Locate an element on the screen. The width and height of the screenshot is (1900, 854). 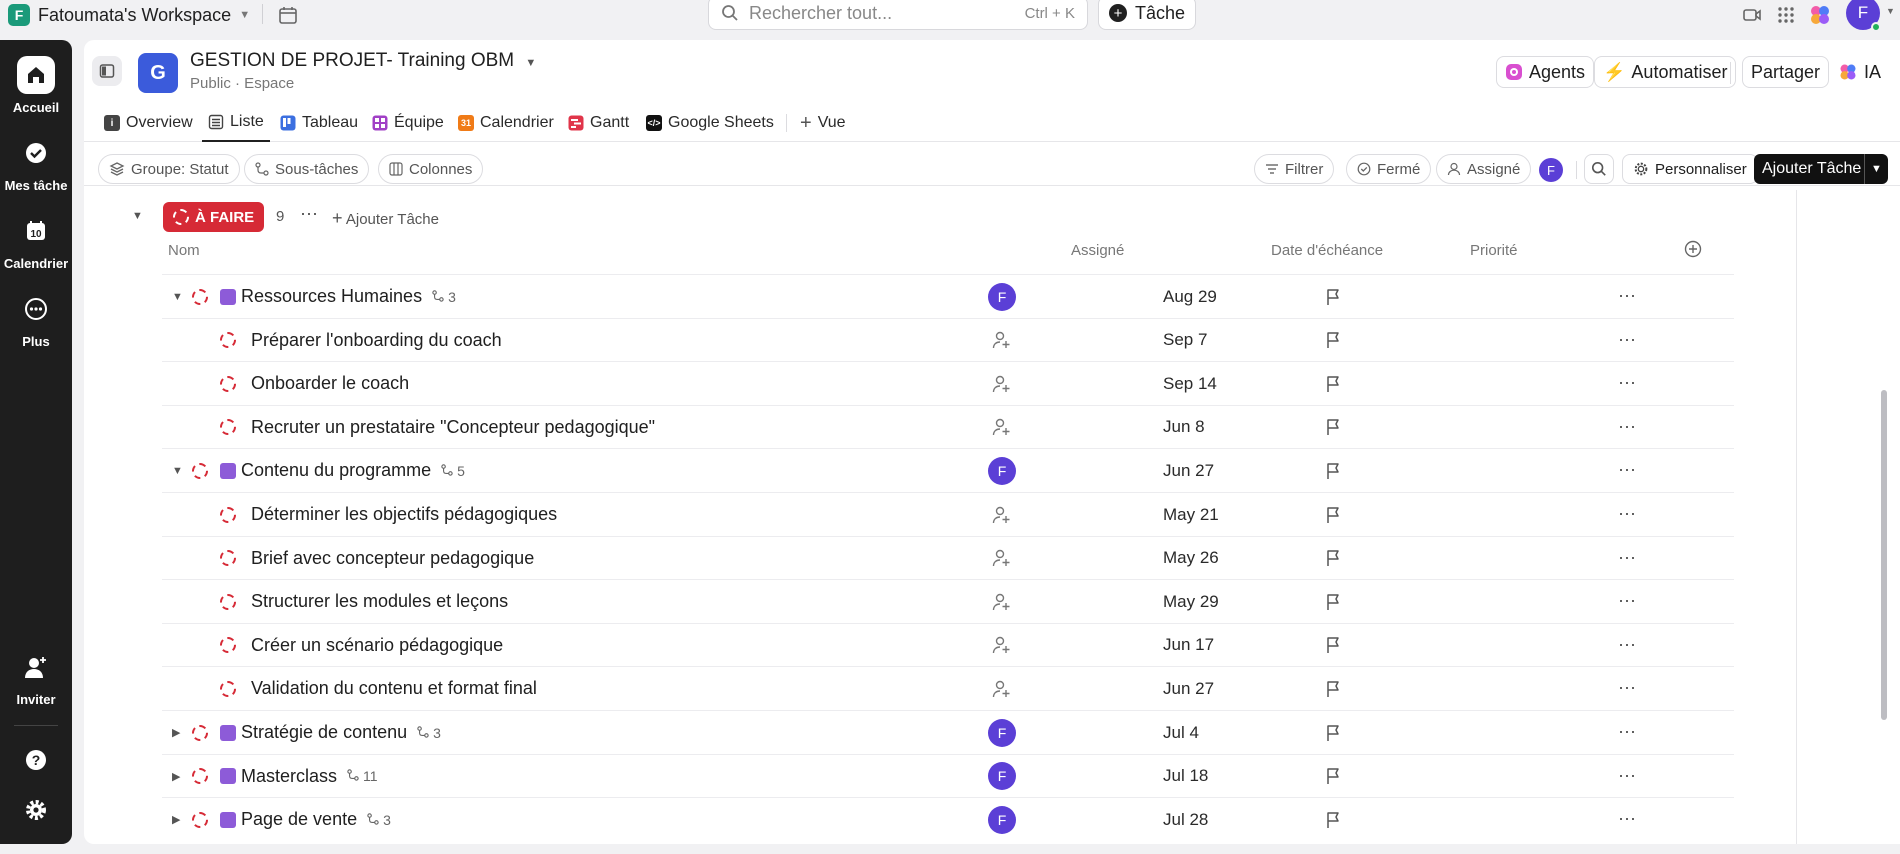
task-name: Brief avec concepteur pedagogique is located at coordinates (392, 558).